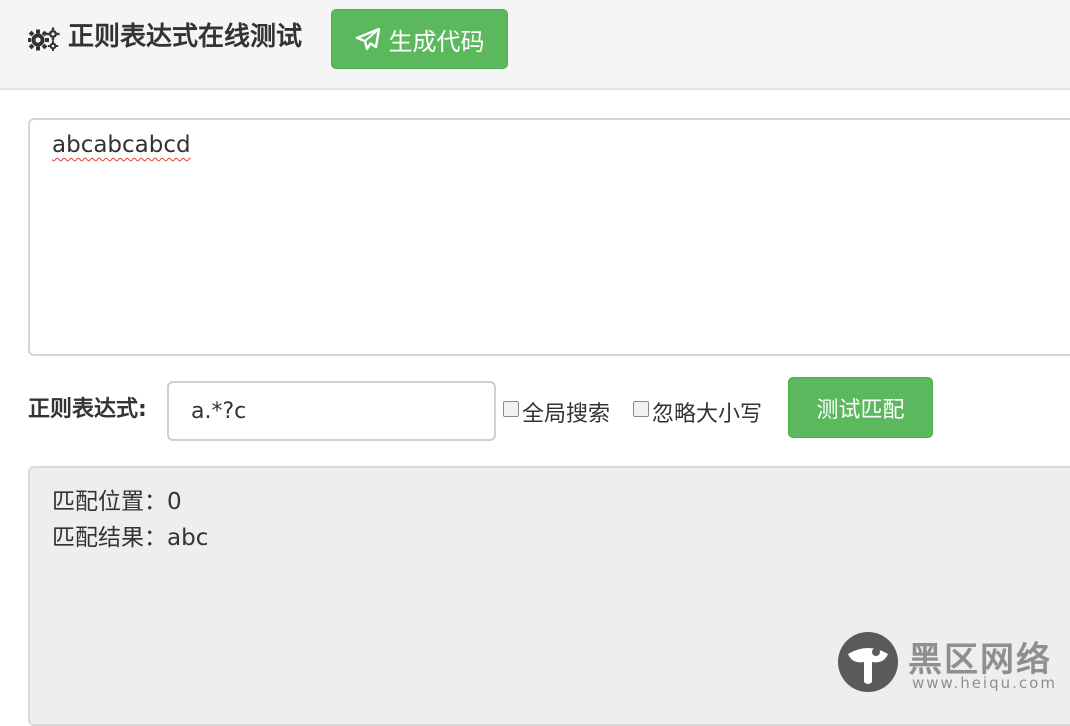  What do you see at coordinates (707, 414) in the screenshot?
I see `ignore-case-label: 忽略大小写` at bounding box center [707, 414].